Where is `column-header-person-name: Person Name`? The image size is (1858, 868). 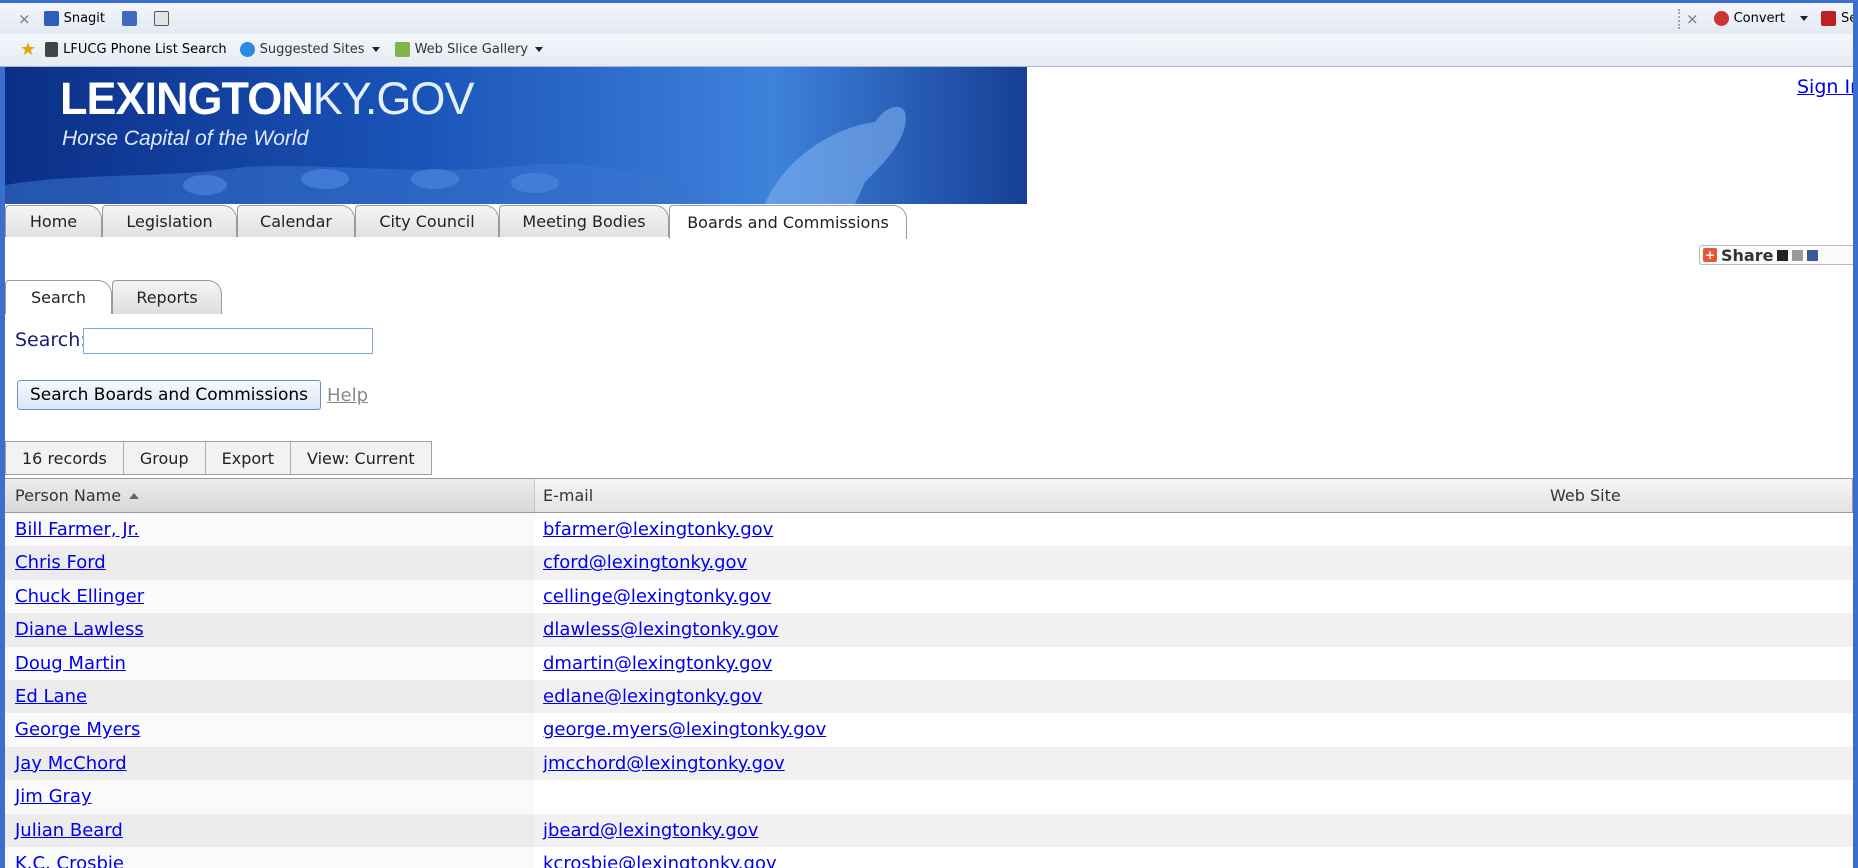 column-header-person-name: Person Name is located at coordinates (270, 495).